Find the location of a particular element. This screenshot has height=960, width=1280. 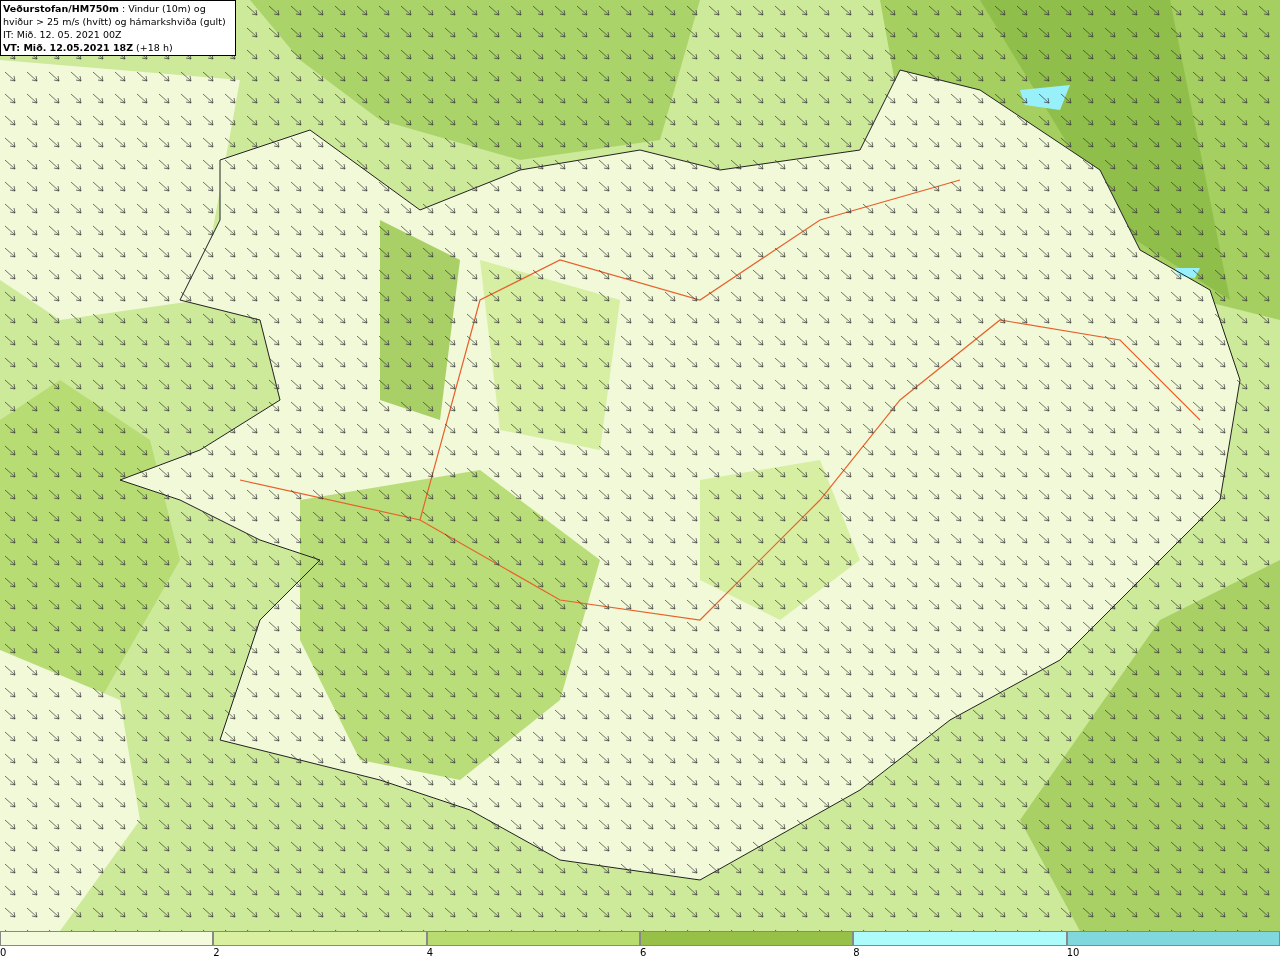

legend-label: 6 is located at coordinates (643, 952).